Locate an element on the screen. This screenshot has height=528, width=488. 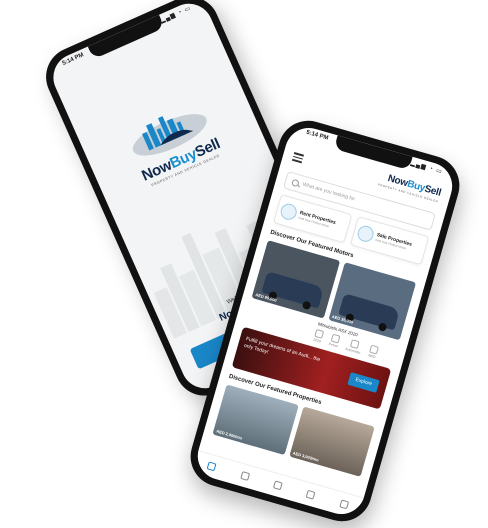
spec-item: Petrol is located at coordinates (334, 340).